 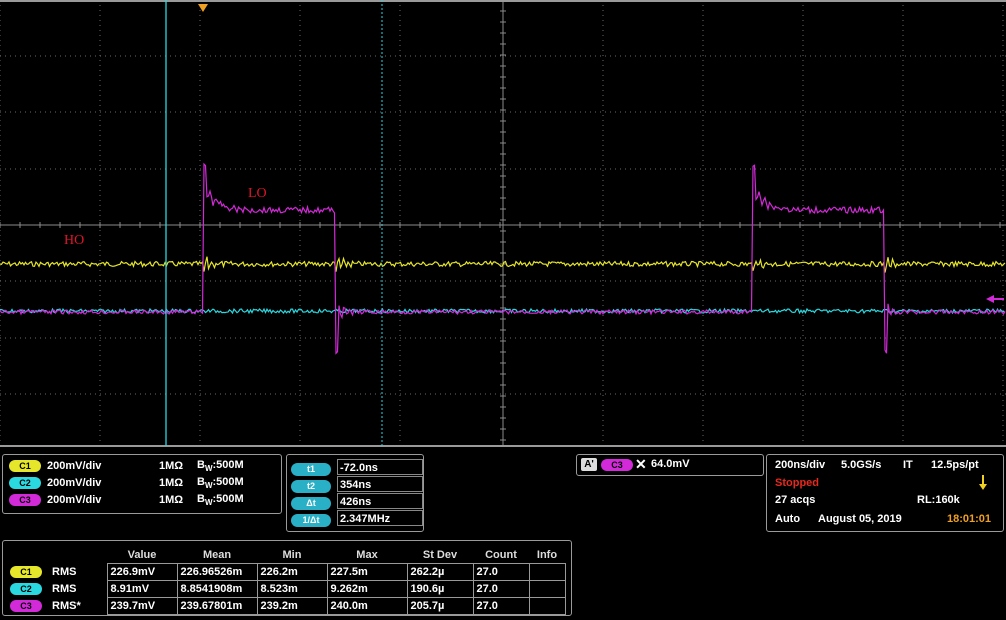 I want to click on slope-x-icon: ✕, so click(x=641, y=464).